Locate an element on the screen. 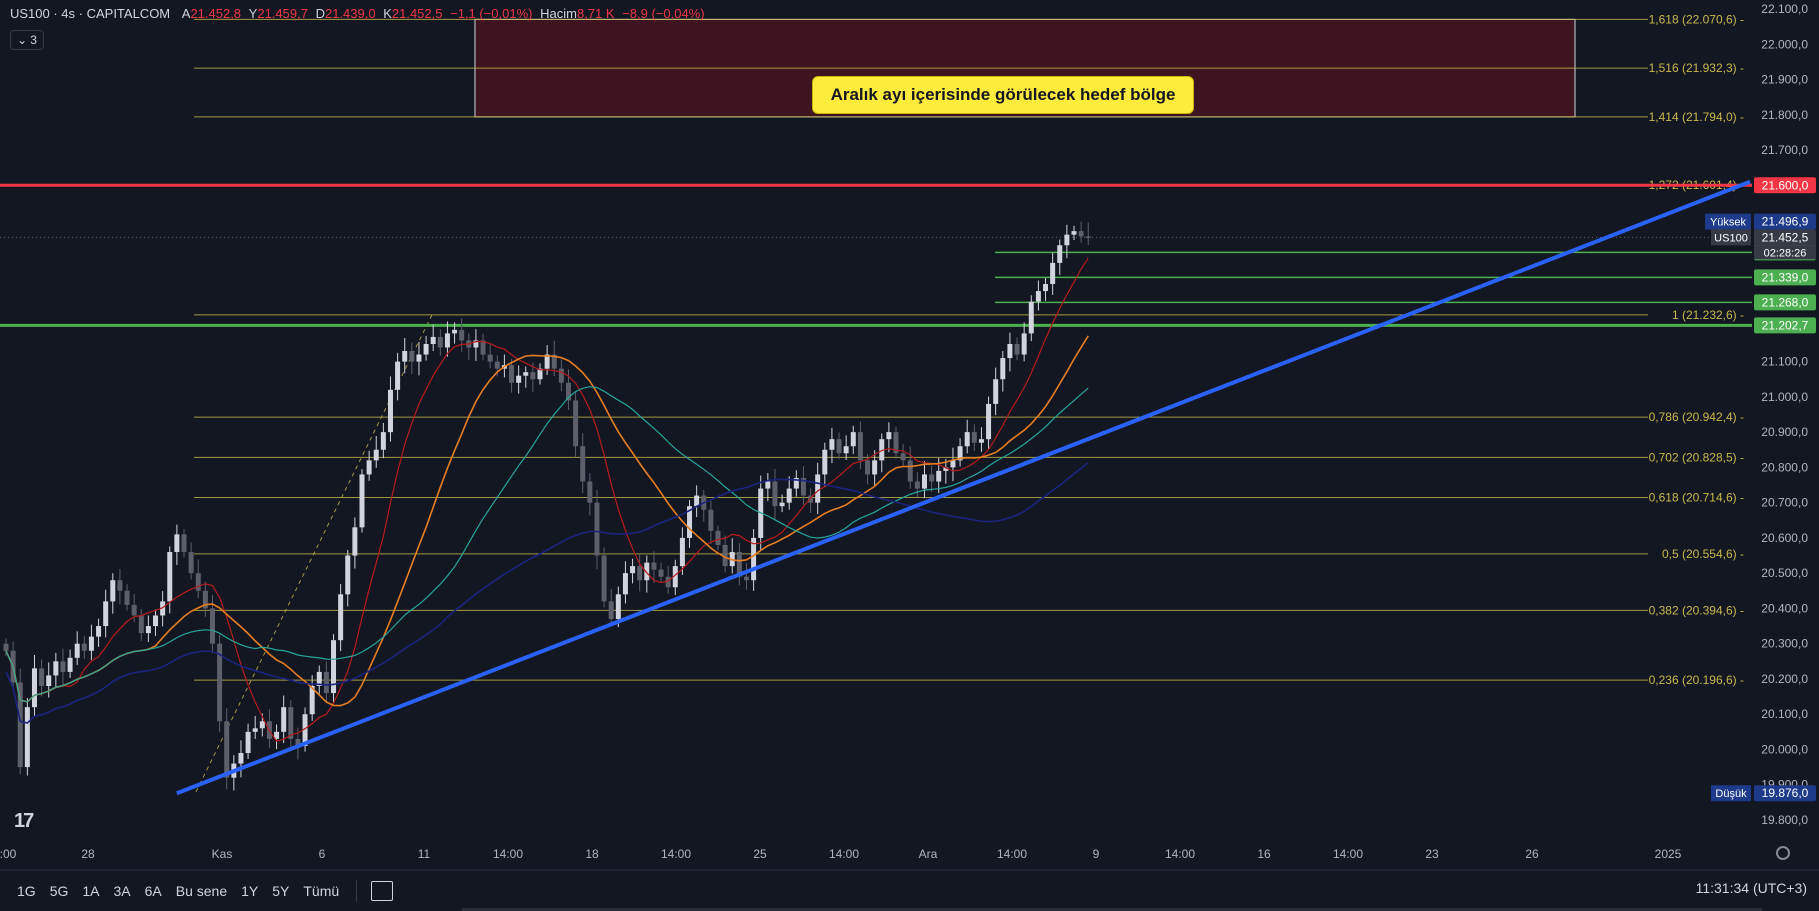  y-tick-label: 20.100,0 is located at coordinates (1784, 714).